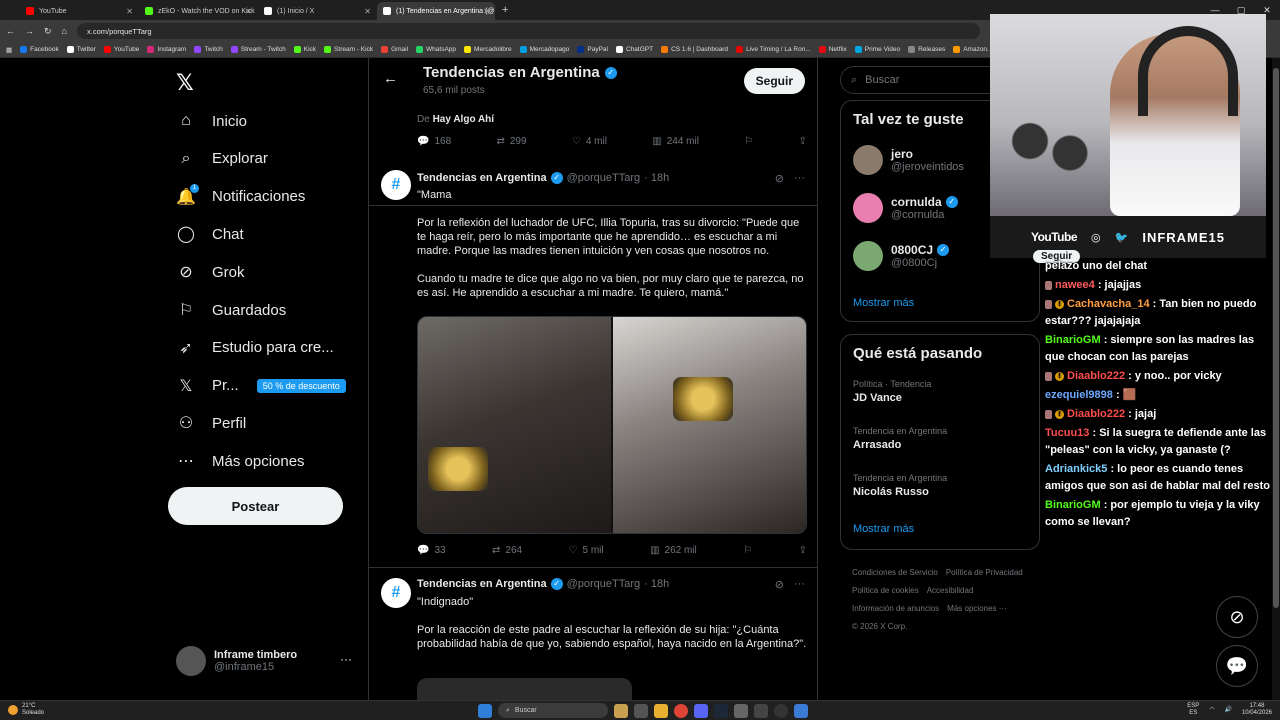 The width and height of the screenshot is (1280, 720). I want to click on bookmark-item: Releases, so click(926, 49).